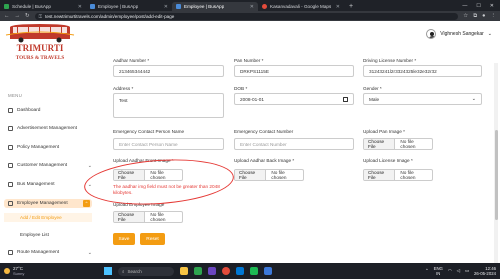 This screenshot has width=500, height=279. Describe the element at coordinates (465, 16) in the screenshot. I see `bookmark-star-icon: ☆` at that location.